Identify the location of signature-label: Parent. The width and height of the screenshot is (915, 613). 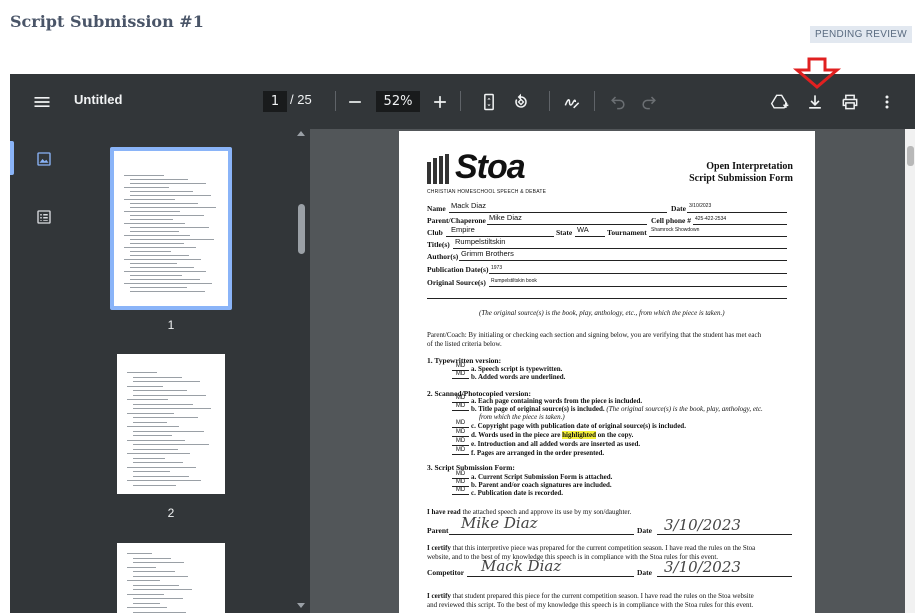
(438, 530).